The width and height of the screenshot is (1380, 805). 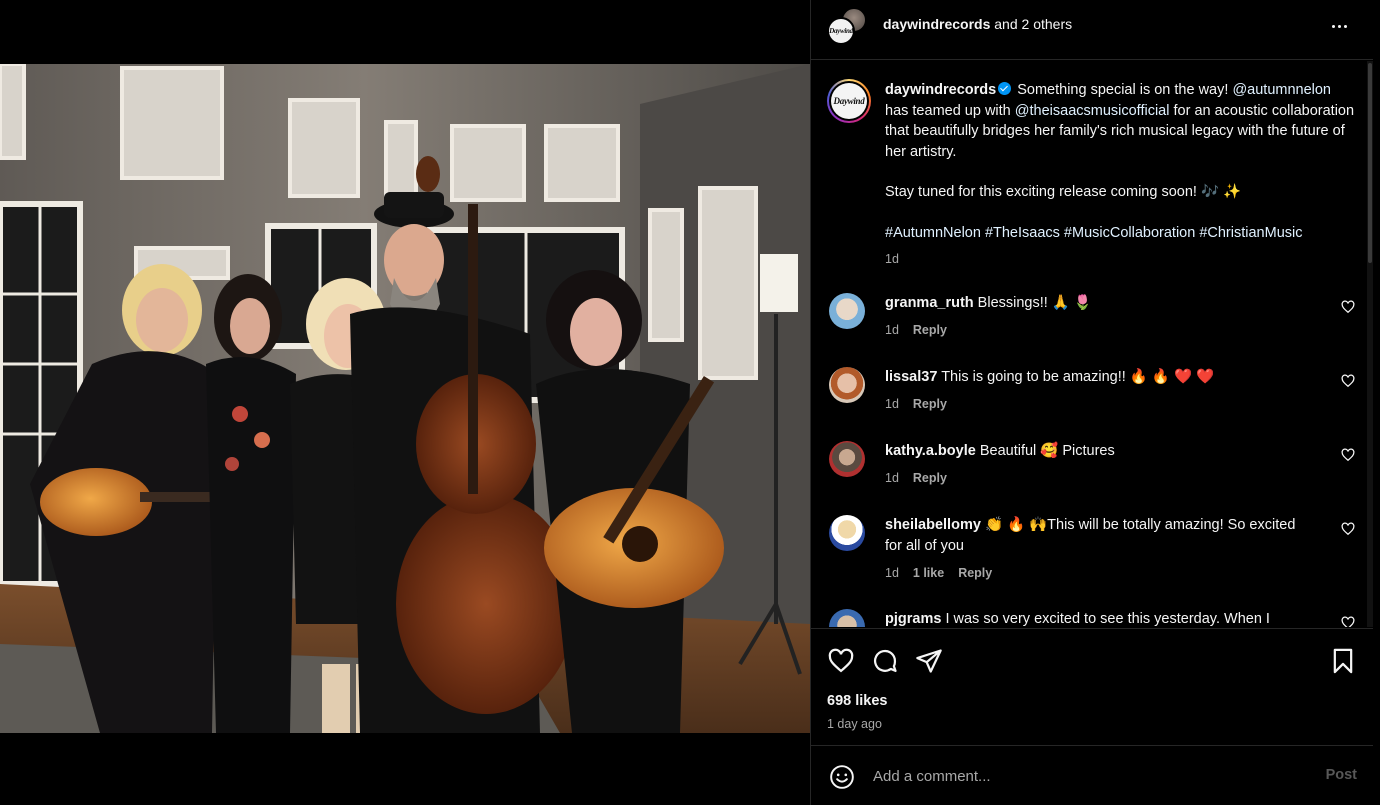 What do you see at coordinates (1333, 26) in the screenshot?
I see `more-horizontal-icon` at bounding box center [1333, 26].